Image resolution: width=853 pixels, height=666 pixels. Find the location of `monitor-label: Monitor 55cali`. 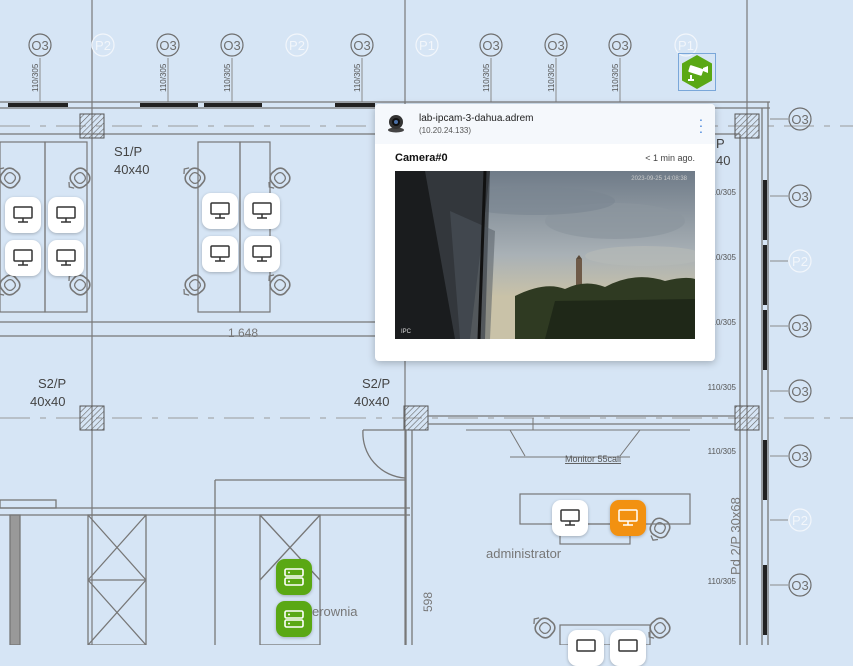

monitor-label: Monitor 55cali is located at coordinates (593, 459).